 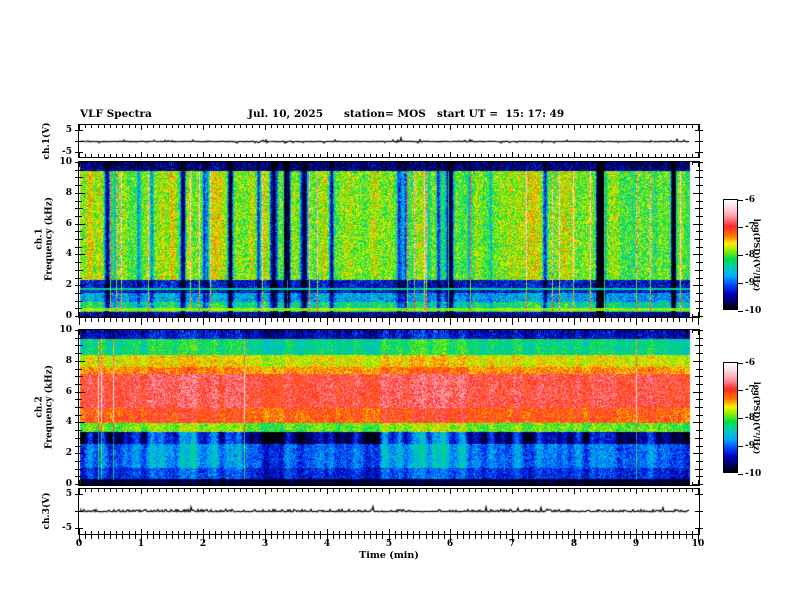 What do you see at coordinates (730, 417) in the screenshot?
I see `colorbar-ch2` at bounding box center [730, 417].